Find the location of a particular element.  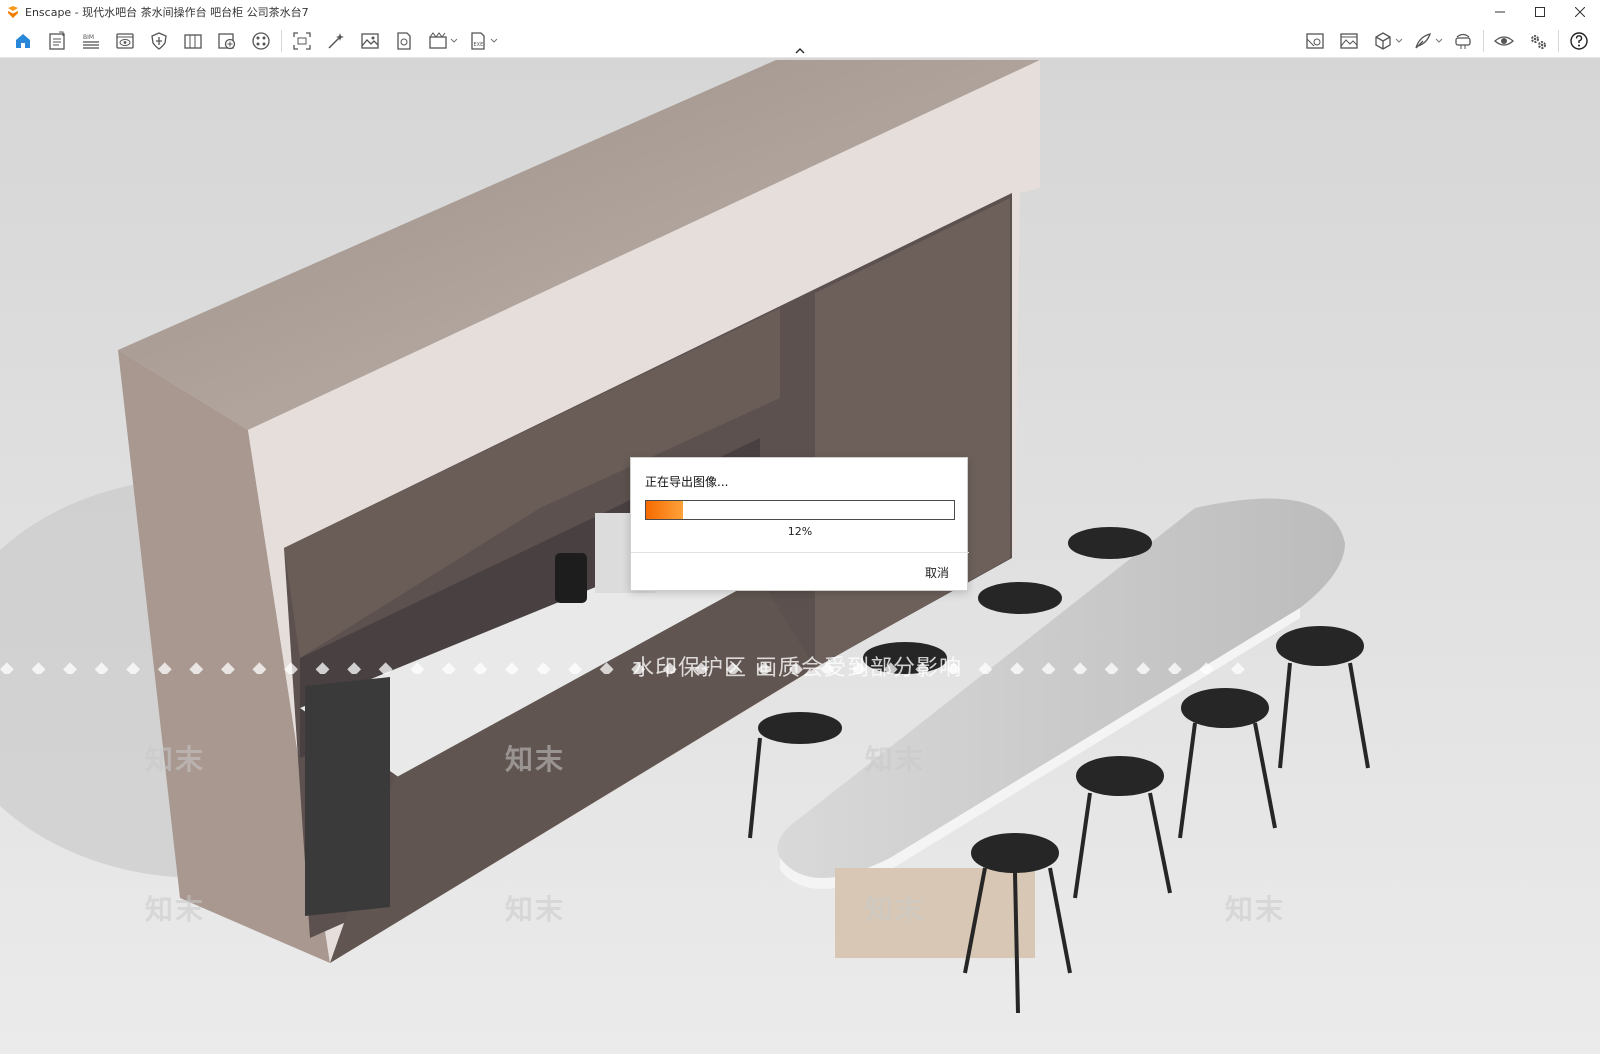

view-button is located at coordinates (125, 41).